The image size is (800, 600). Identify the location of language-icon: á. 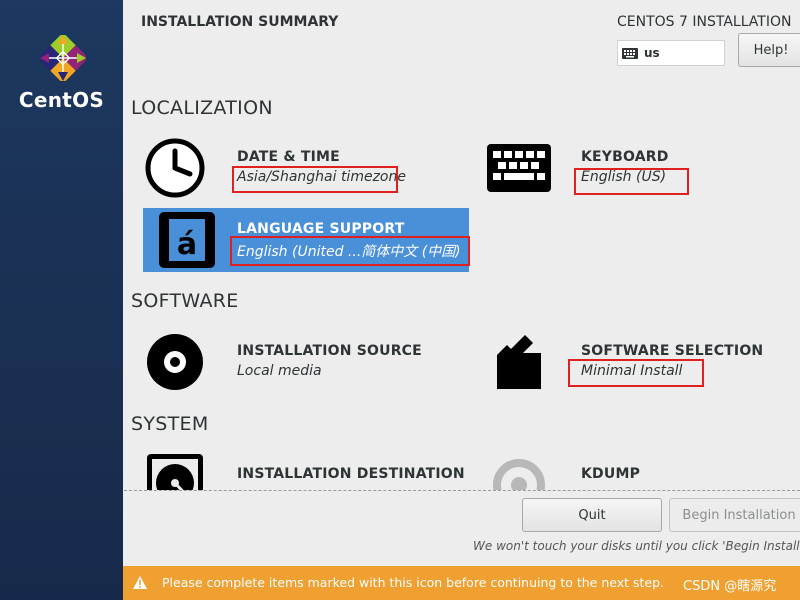
(187, 240).